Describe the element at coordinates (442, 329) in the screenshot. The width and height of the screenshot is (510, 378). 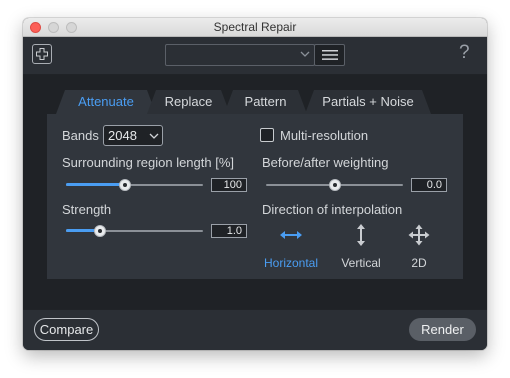
I see `render-button: Render` at that location.